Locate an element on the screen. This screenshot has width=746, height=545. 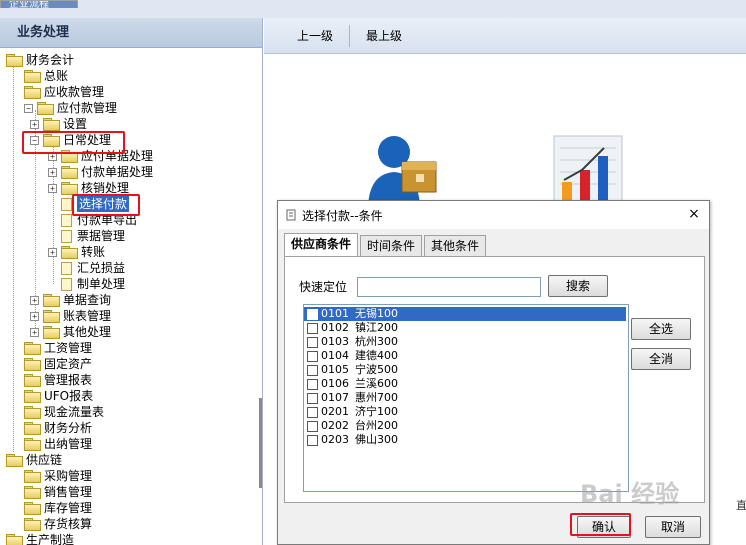
highlight-daily-processing is located at coordinates (73, 142).